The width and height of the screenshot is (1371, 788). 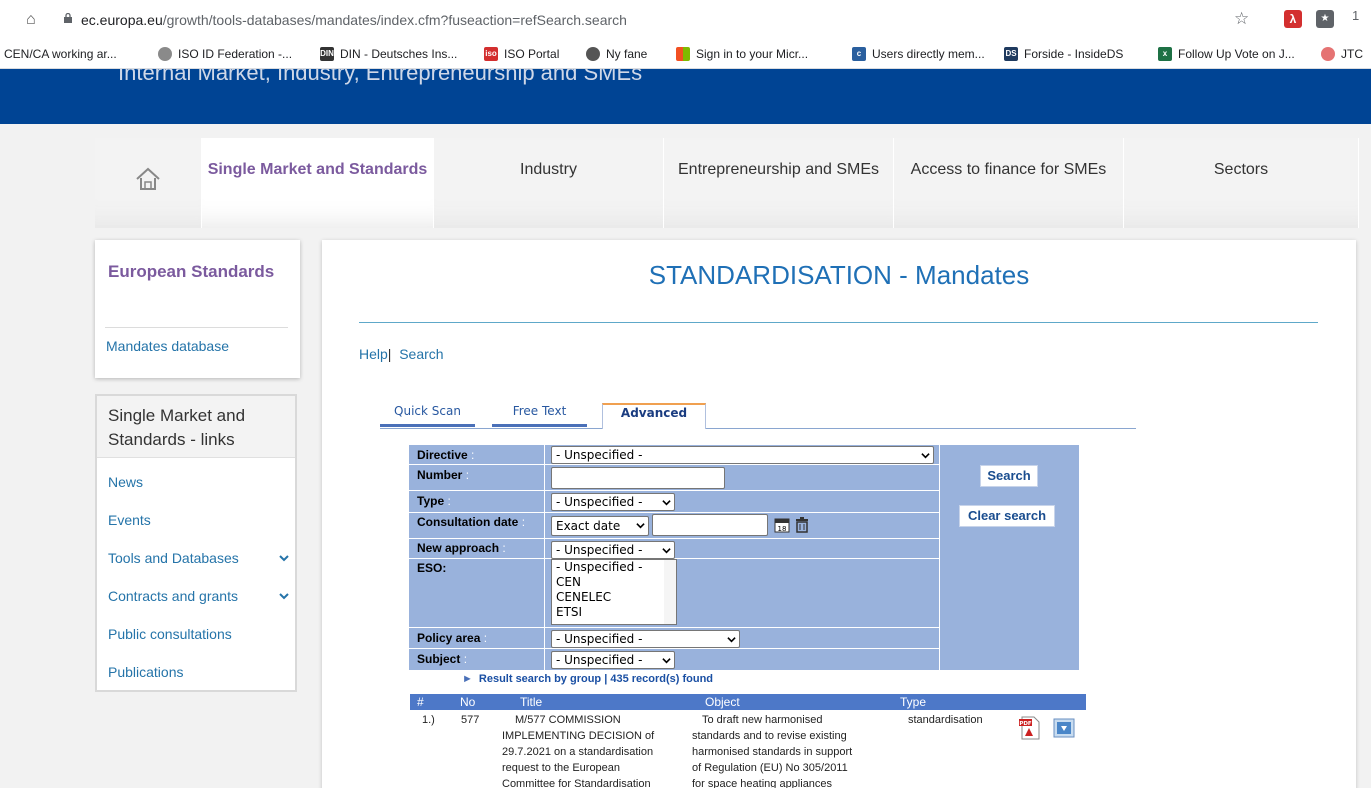 I want to click on scrollbar, so click(x=670, y=592).